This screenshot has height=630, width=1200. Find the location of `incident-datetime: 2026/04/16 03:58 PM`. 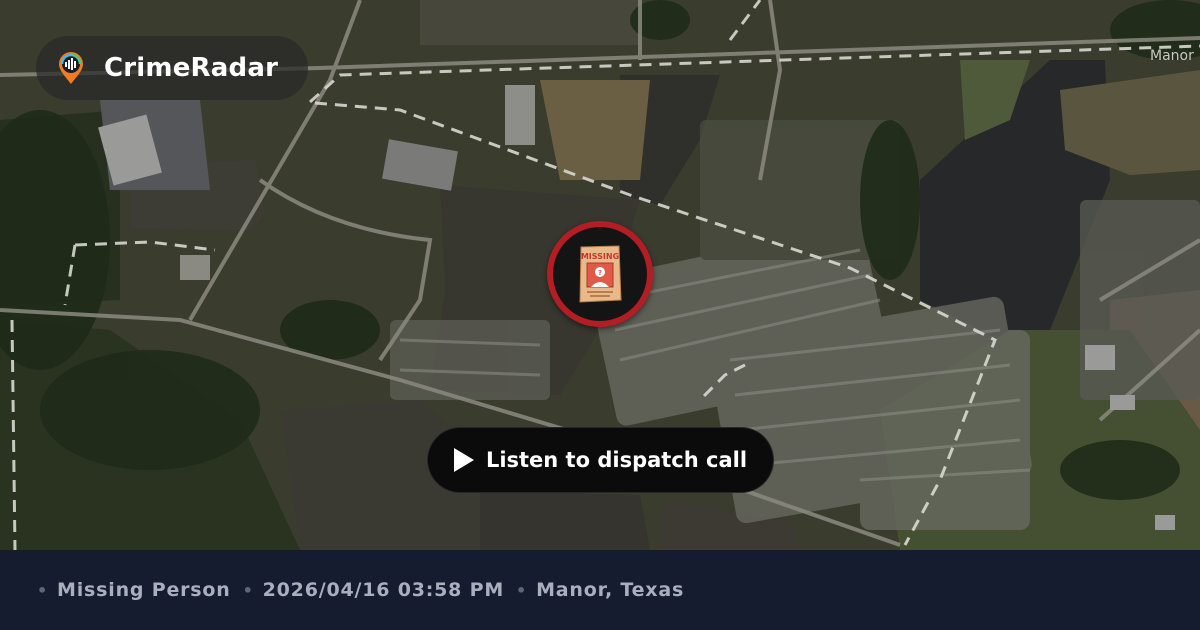

incident-datetime: 2026/04/16 03:58 PM is located at coordinates (383, 590).